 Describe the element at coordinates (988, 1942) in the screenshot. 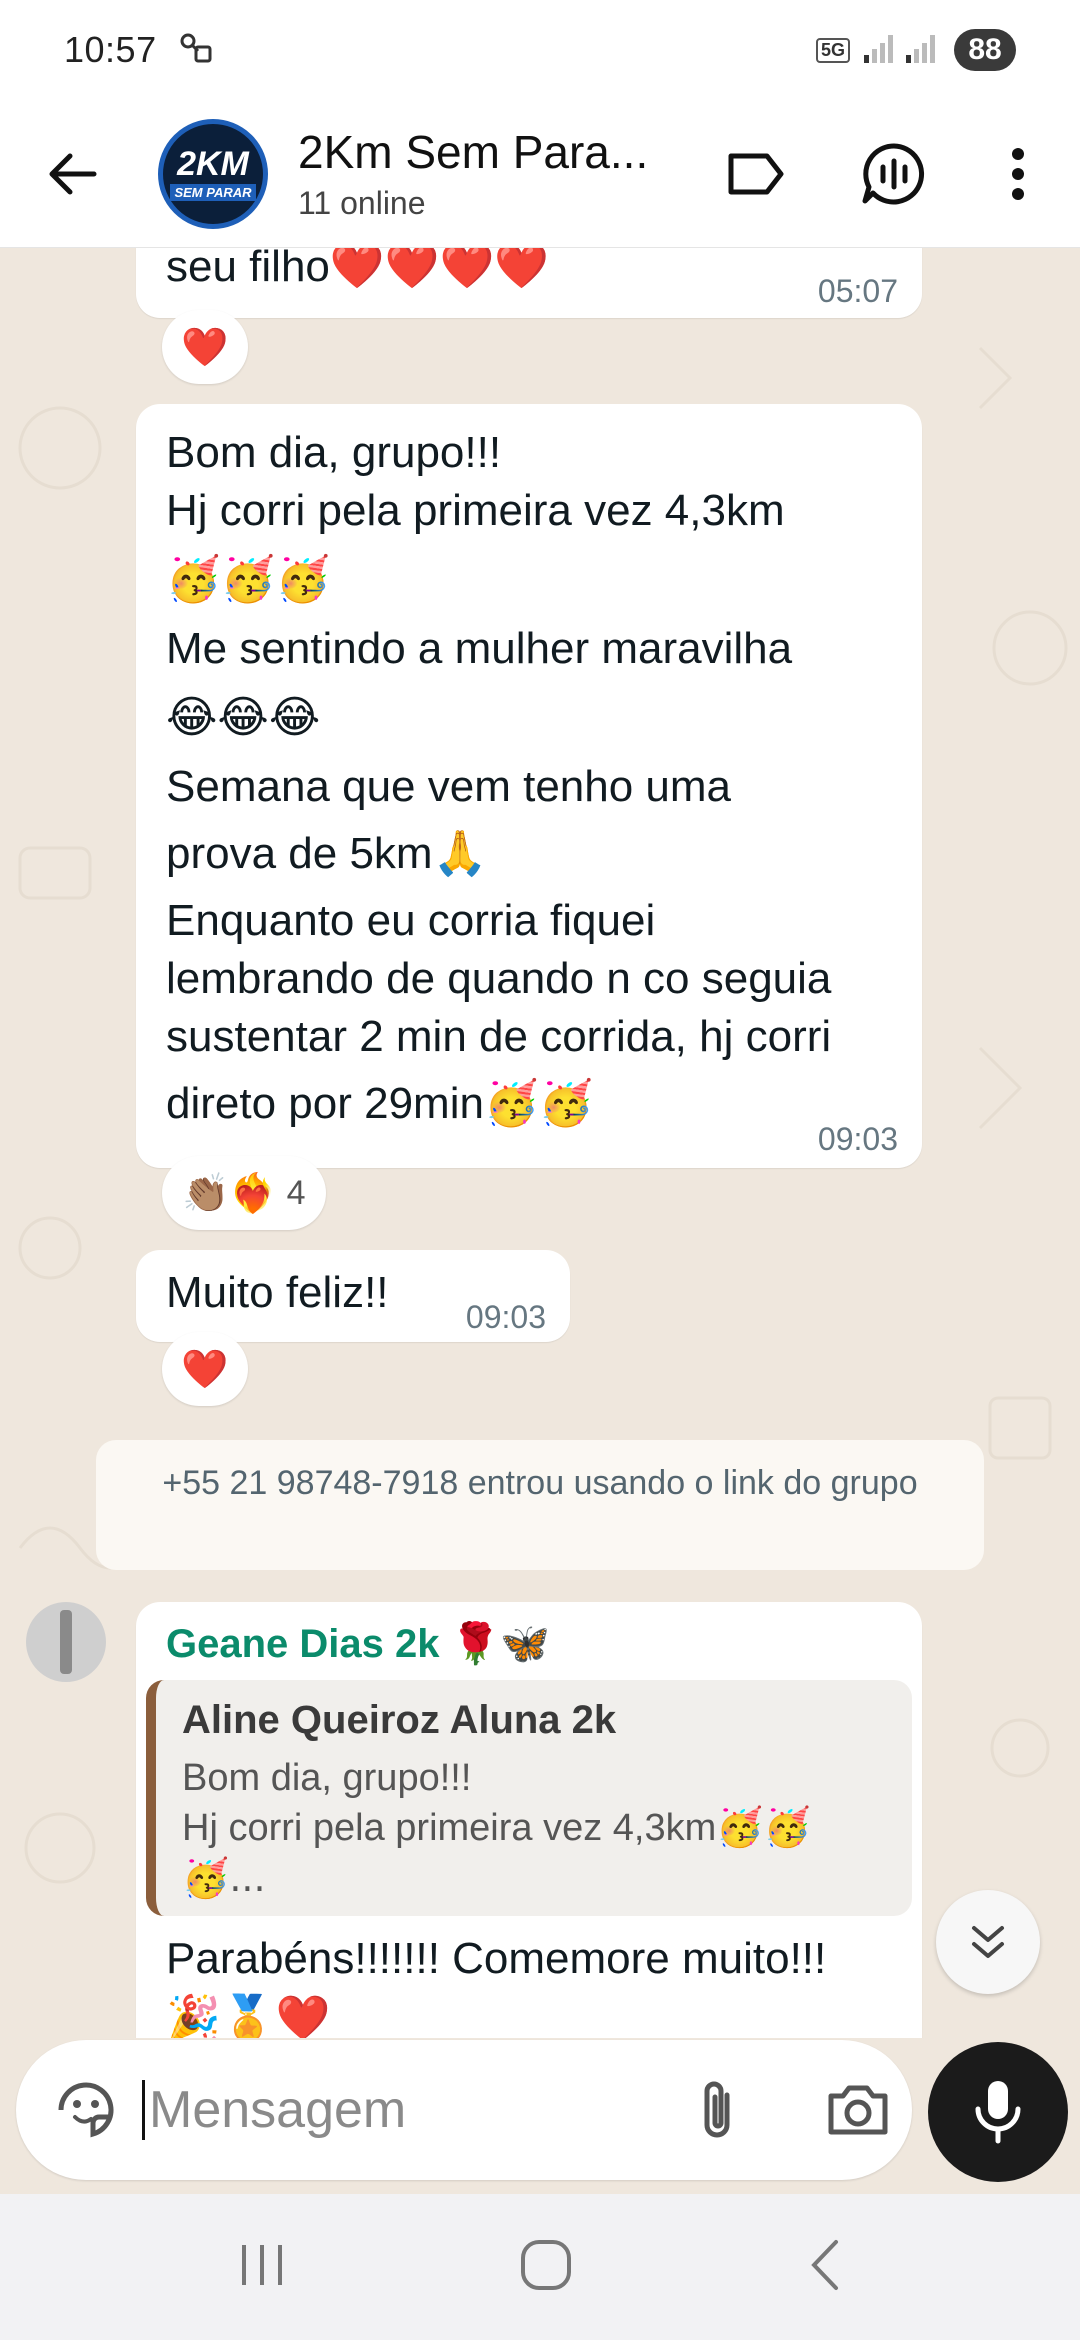

I see `double-chevron-down-icon` at that location.